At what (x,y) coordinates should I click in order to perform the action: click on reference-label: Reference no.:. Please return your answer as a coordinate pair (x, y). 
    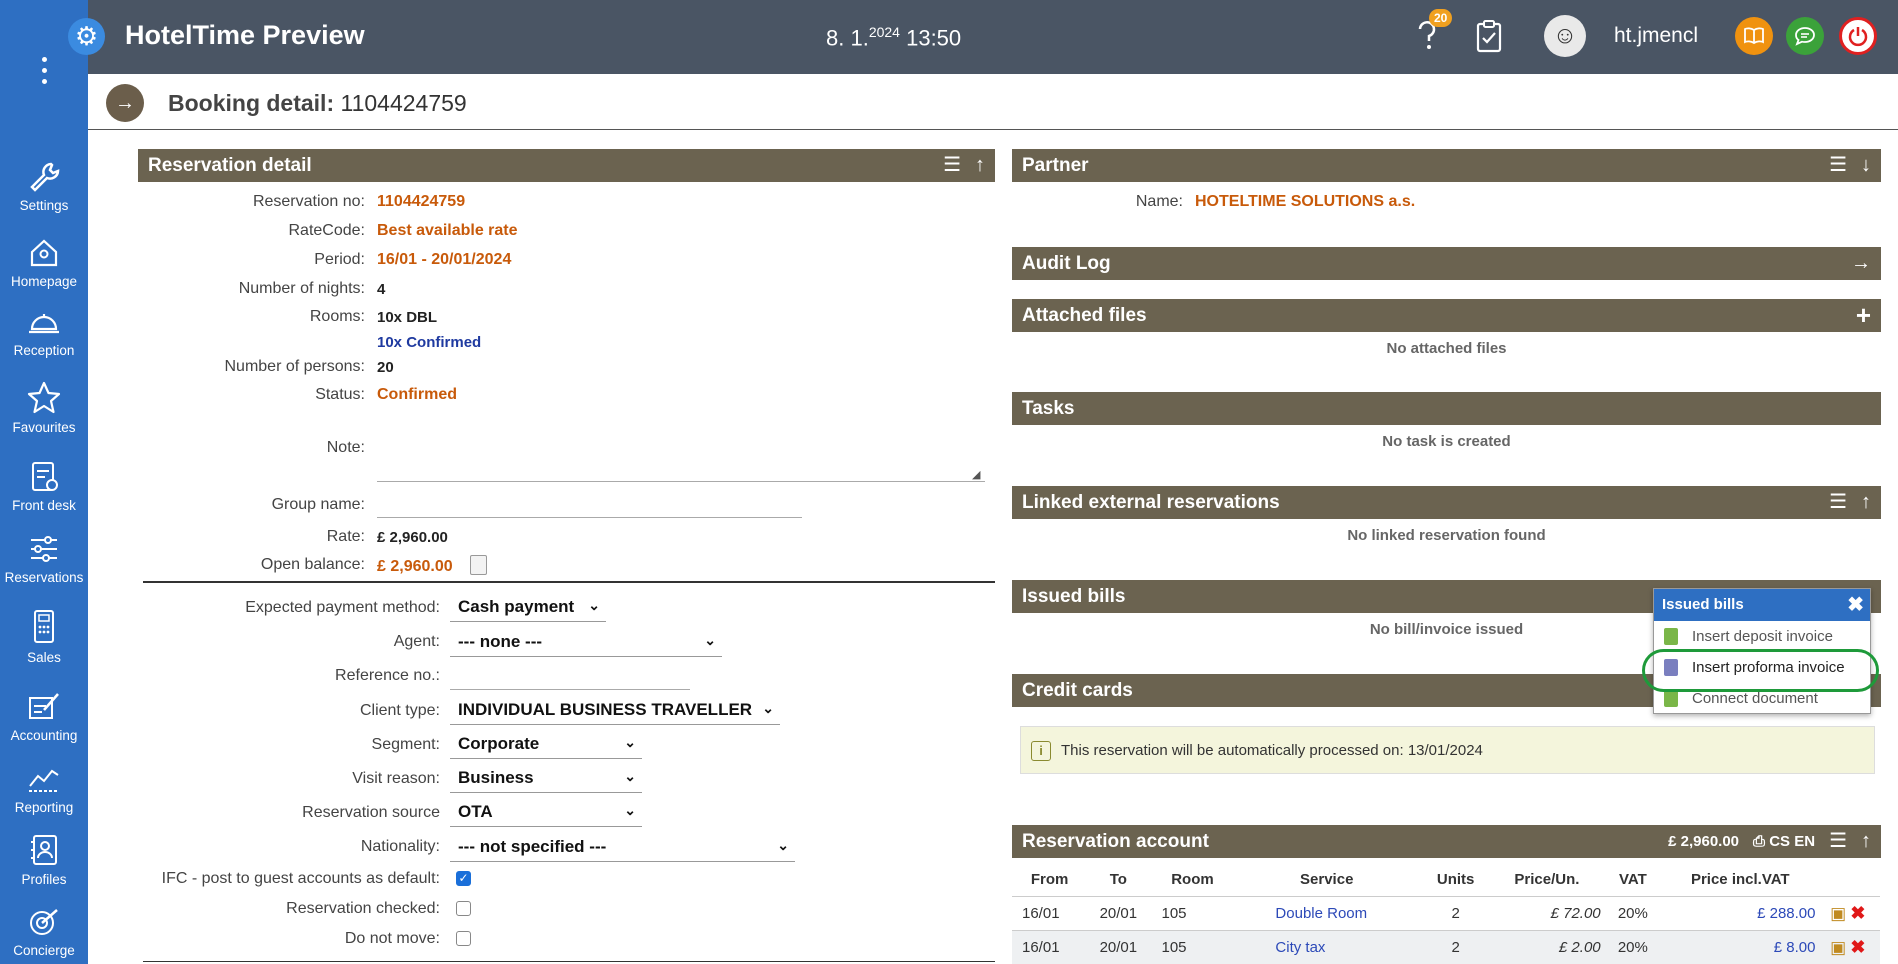
    Looking at the image, I should click on (387, 675).